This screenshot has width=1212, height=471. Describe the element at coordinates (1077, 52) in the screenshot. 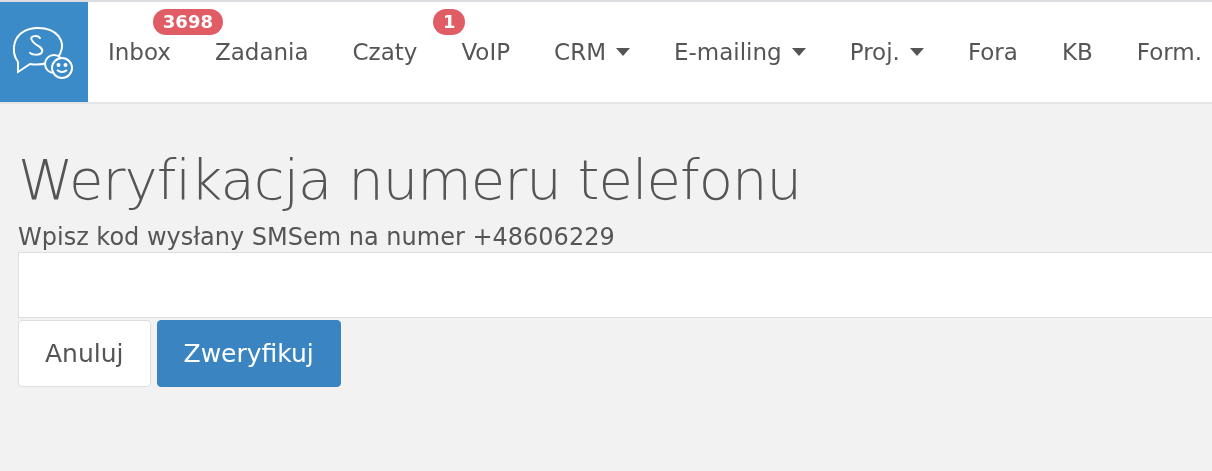

I see `nav-item: KB` at that location.